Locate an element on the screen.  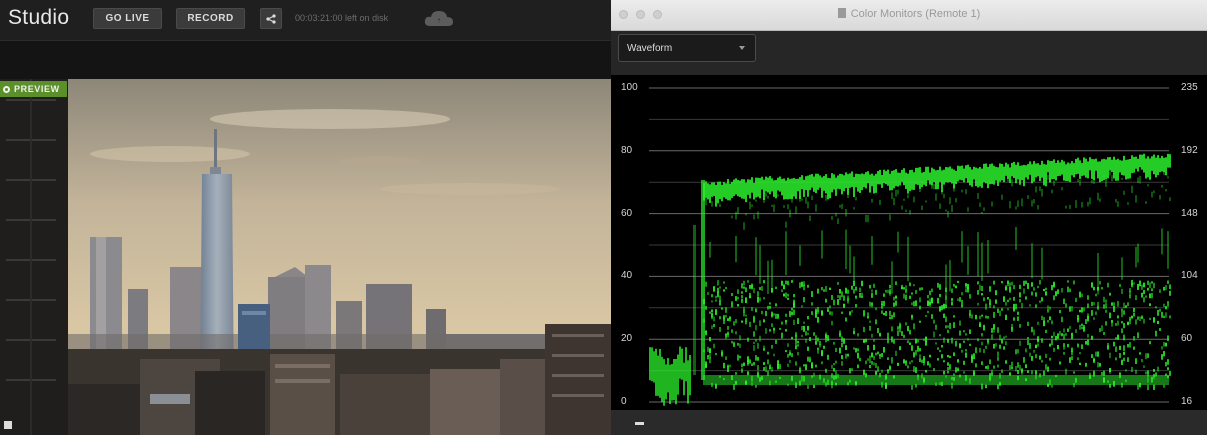
scale-label-code: 192 is located at coordinates (1189, 150).